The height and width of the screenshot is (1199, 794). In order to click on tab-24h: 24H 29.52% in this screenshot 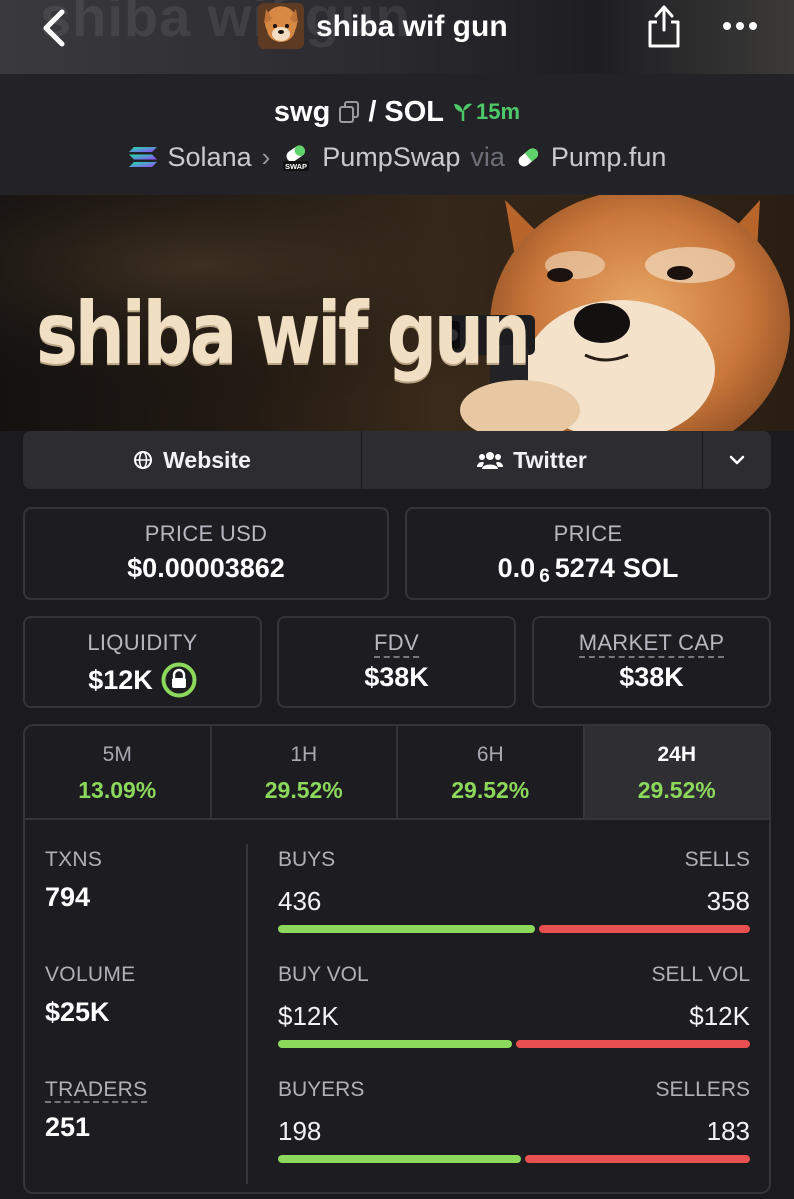, I will do `click(676, 772)`.